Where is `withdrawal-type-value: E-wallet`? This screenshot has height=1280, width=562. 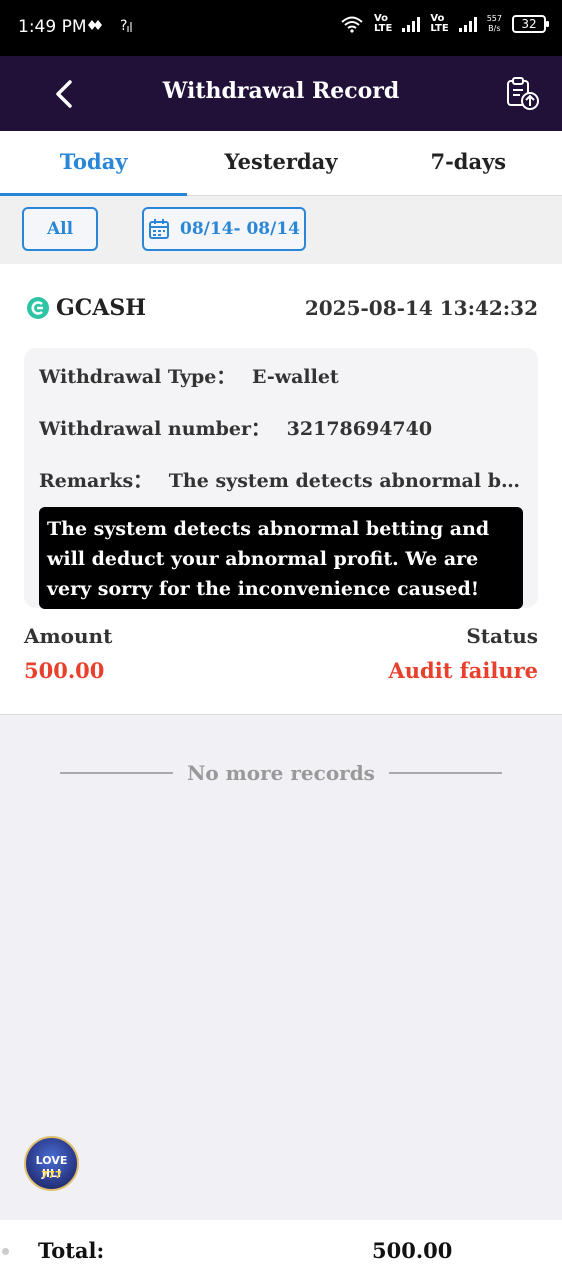 withdrawal-type-value: E-wallet is located at coordinates (295, 377).